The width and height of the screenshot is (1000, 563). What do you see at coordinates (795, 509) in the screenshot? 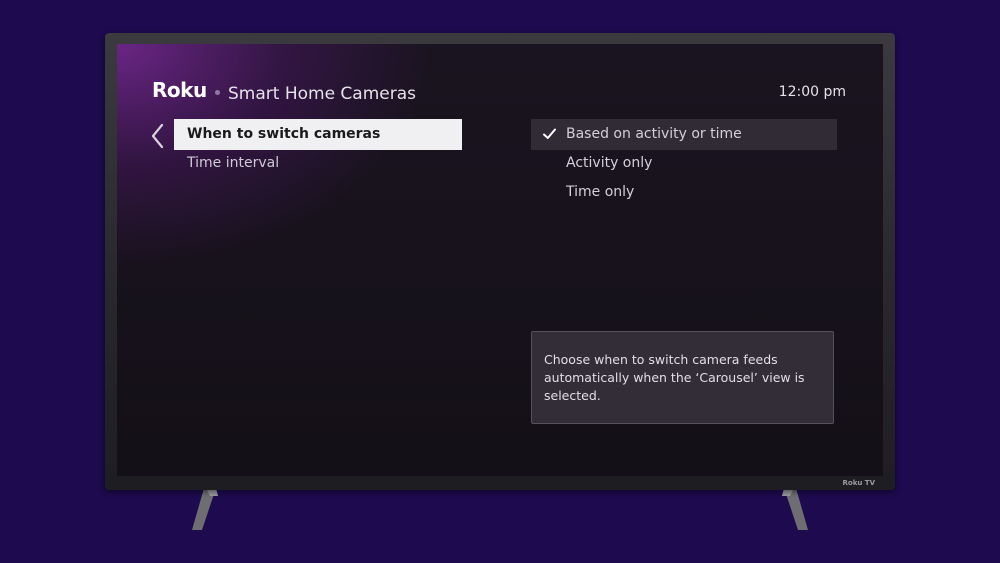
I see `tv-leg-right` at bounding box center [795, 509].